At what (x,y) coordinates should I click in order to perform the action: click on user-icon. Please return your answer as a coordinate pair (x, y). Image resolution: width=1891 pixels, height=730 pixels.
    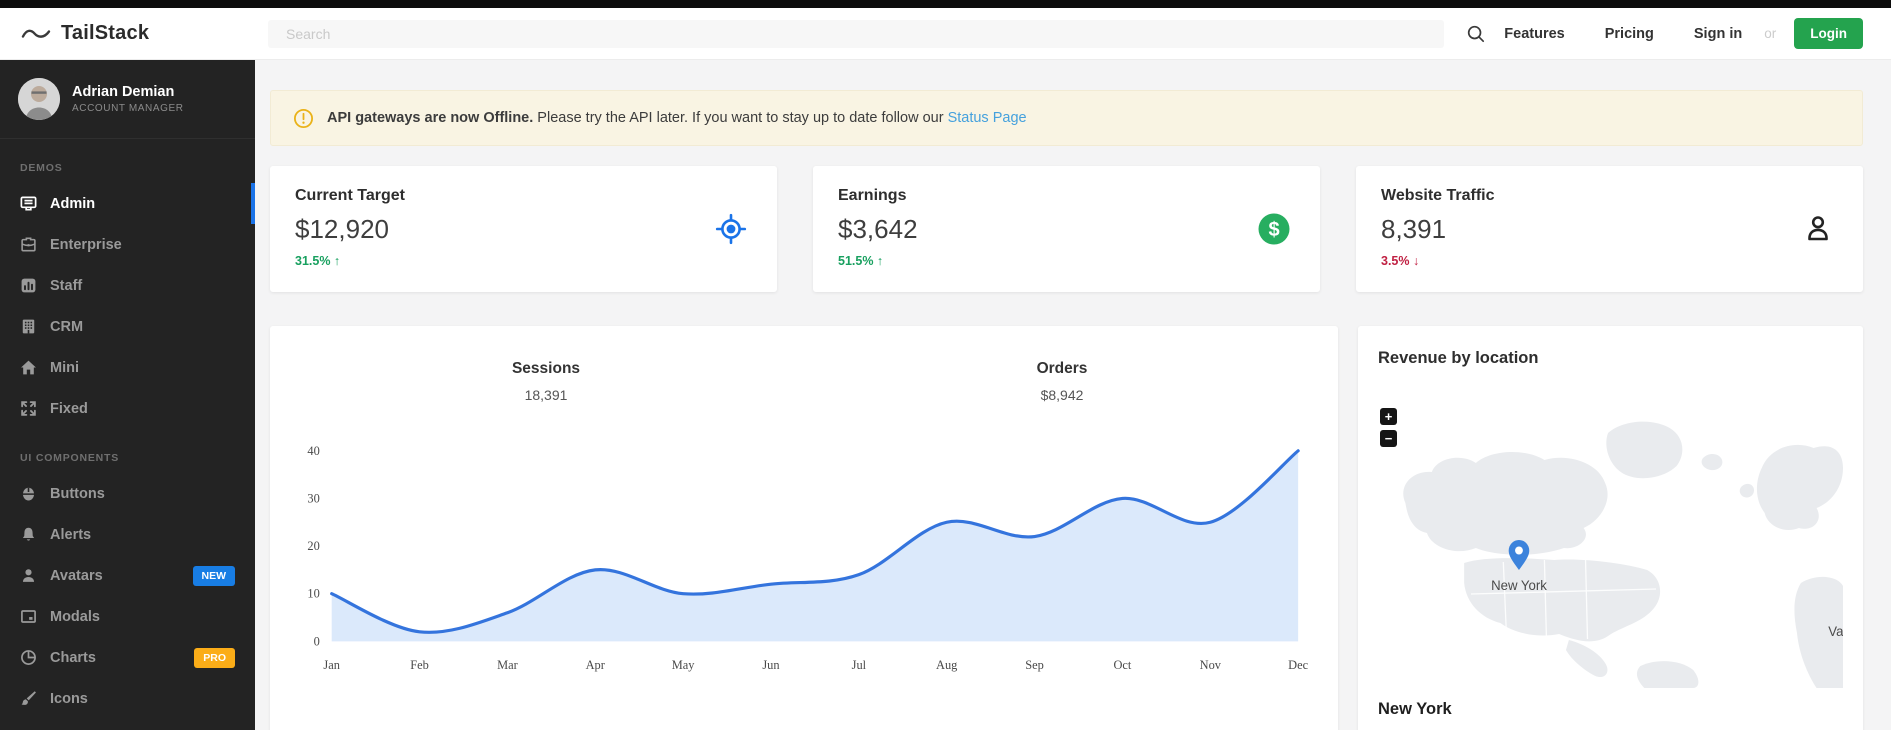
    Looking at the image, I should click on (1817, 231).